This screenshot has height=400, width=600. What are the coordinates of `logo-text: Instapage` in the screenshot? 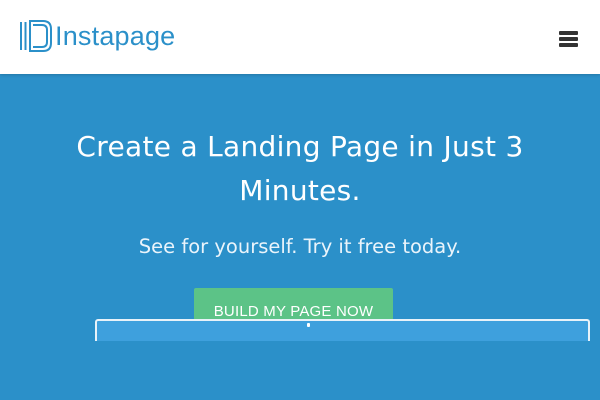 It's located at (115, 36).